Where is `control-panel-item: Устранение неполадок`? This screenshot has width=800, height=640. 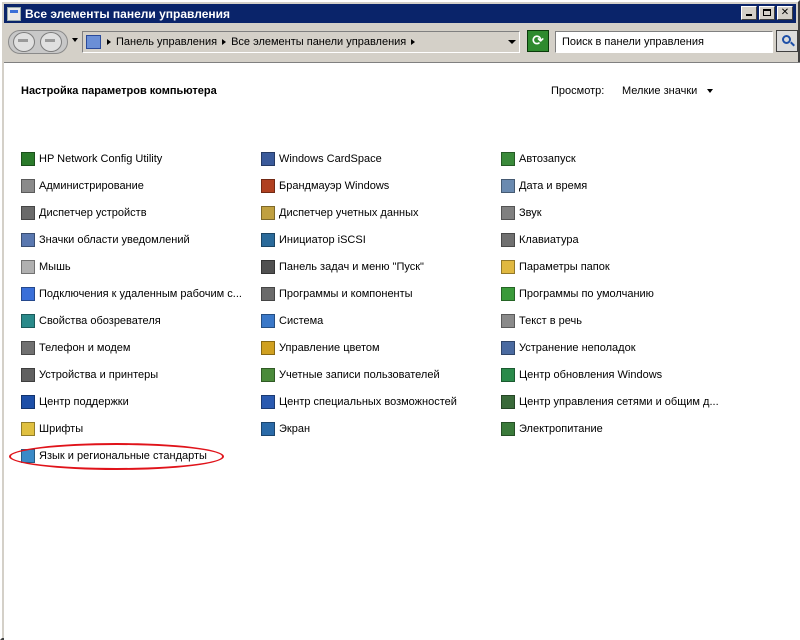
control-panel-item: Устранение неполадок is located at coordinates (568, 348).